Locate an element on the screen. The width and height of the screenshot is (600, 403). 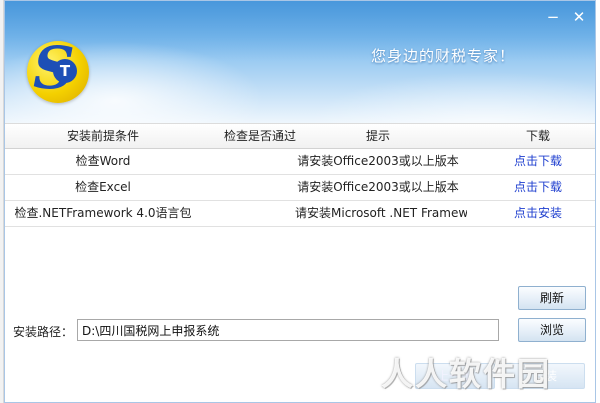
banner-glow-right is located at coordinates (450, 97).